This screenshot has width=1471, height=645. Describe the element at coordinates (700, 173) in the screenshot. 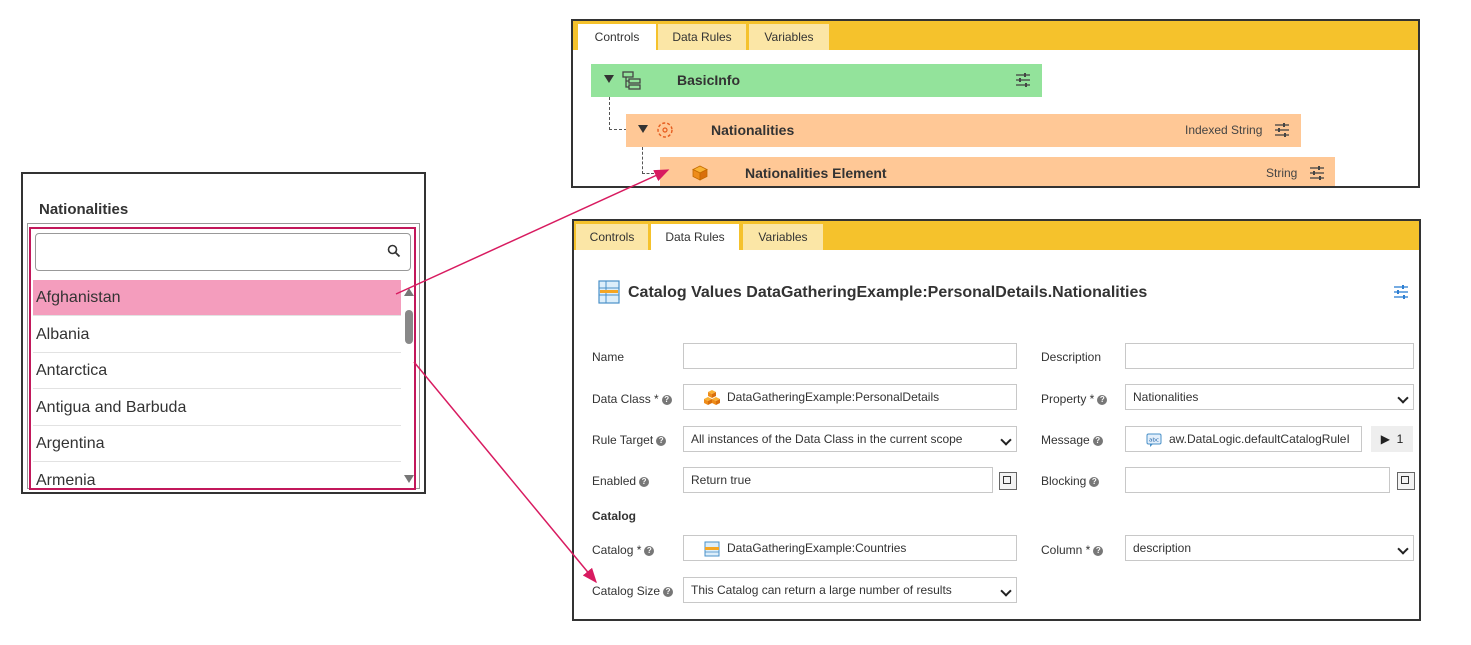

I see `cube-icon` at that location.